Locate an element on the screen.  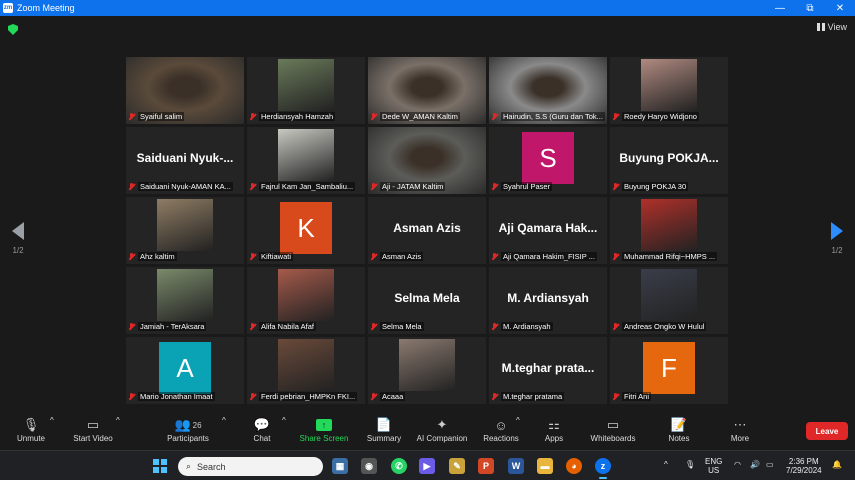
microphone-tray-icon: 🎙 is located at coordinates (690, 464).